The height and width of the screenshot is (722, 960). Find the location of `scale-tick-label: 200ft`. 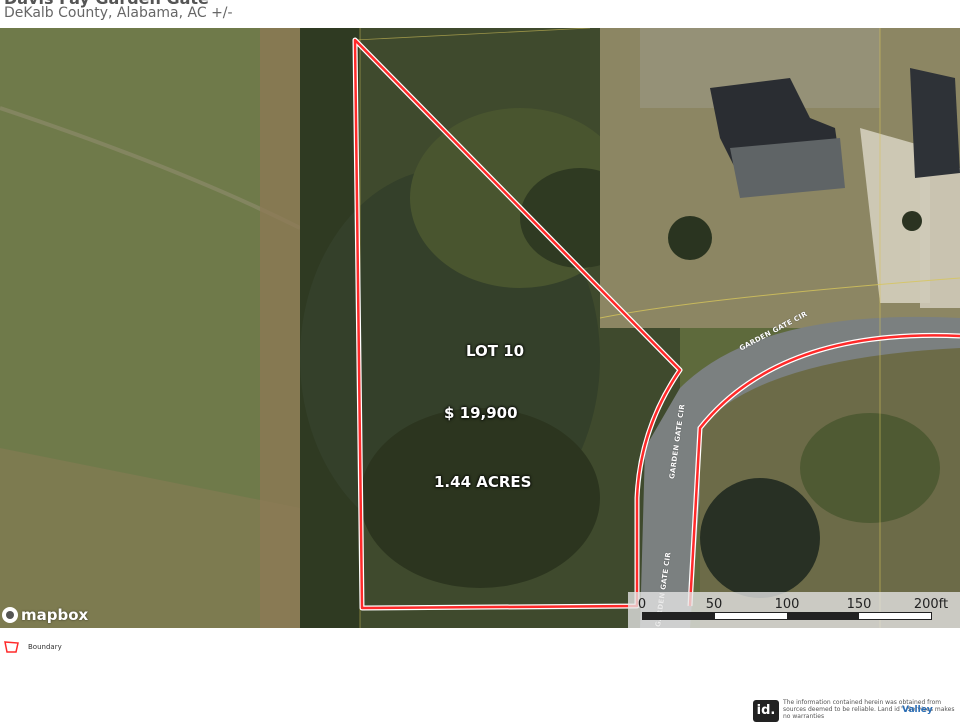

scale-tick-label: 200ft is located at coordinates (931, 604).